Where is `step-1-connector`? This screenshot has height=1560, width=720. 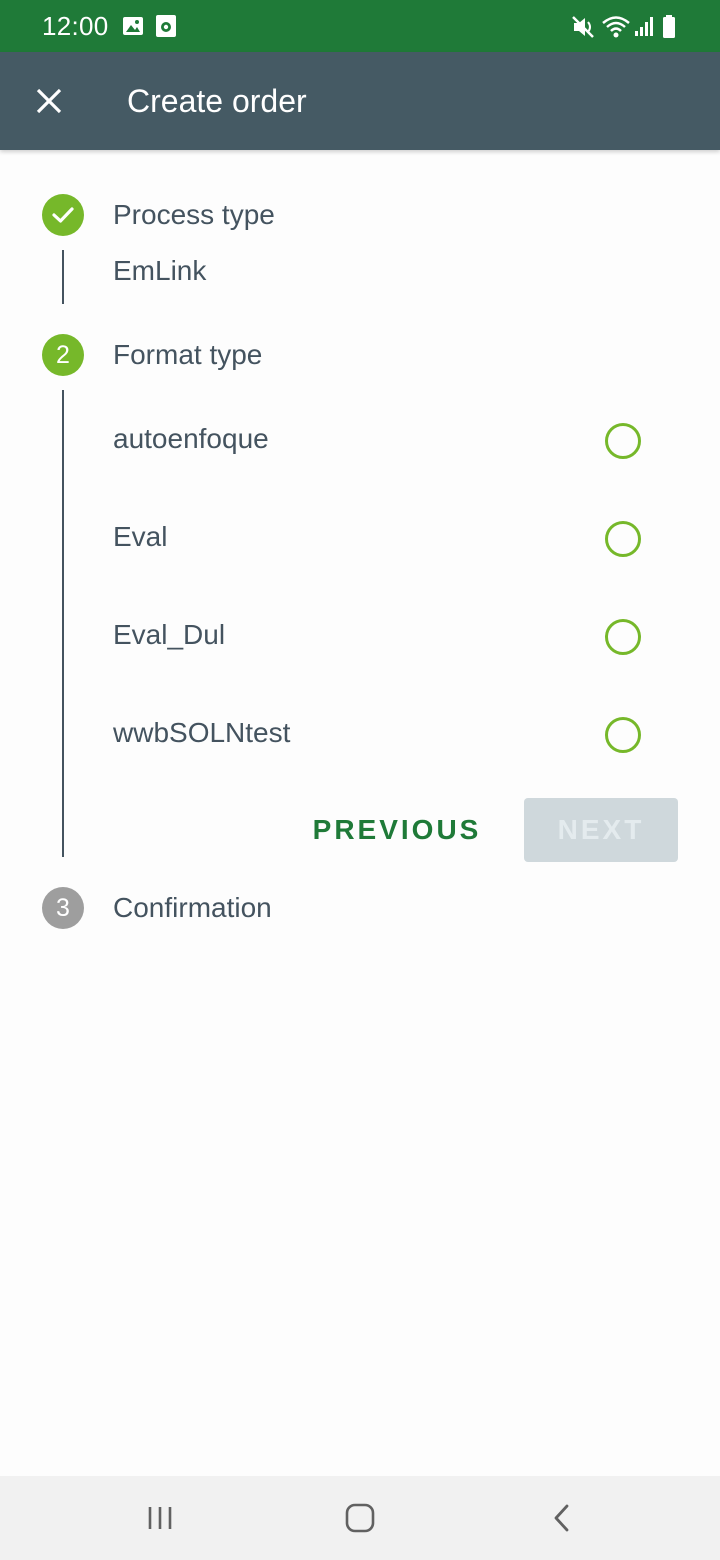
step-1-connector is located at coordinates (63, 277).